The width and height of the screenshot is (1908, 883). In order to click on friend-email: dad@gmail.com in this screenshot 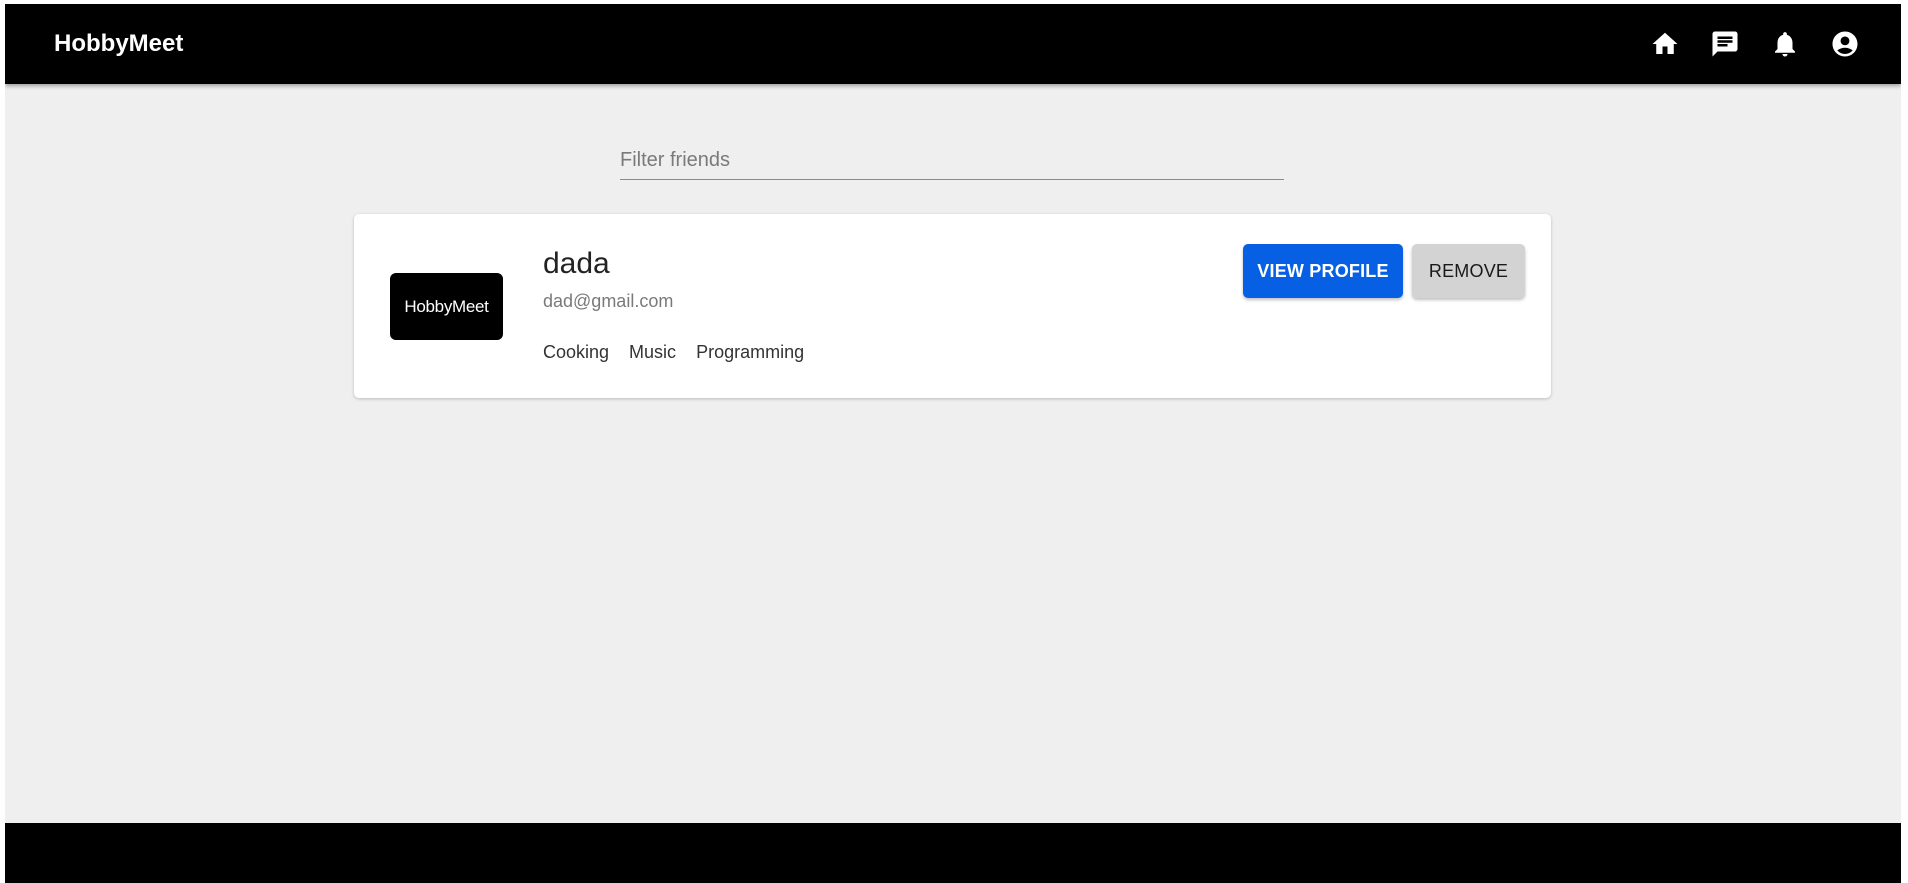, I will do `click(608, 301)`.